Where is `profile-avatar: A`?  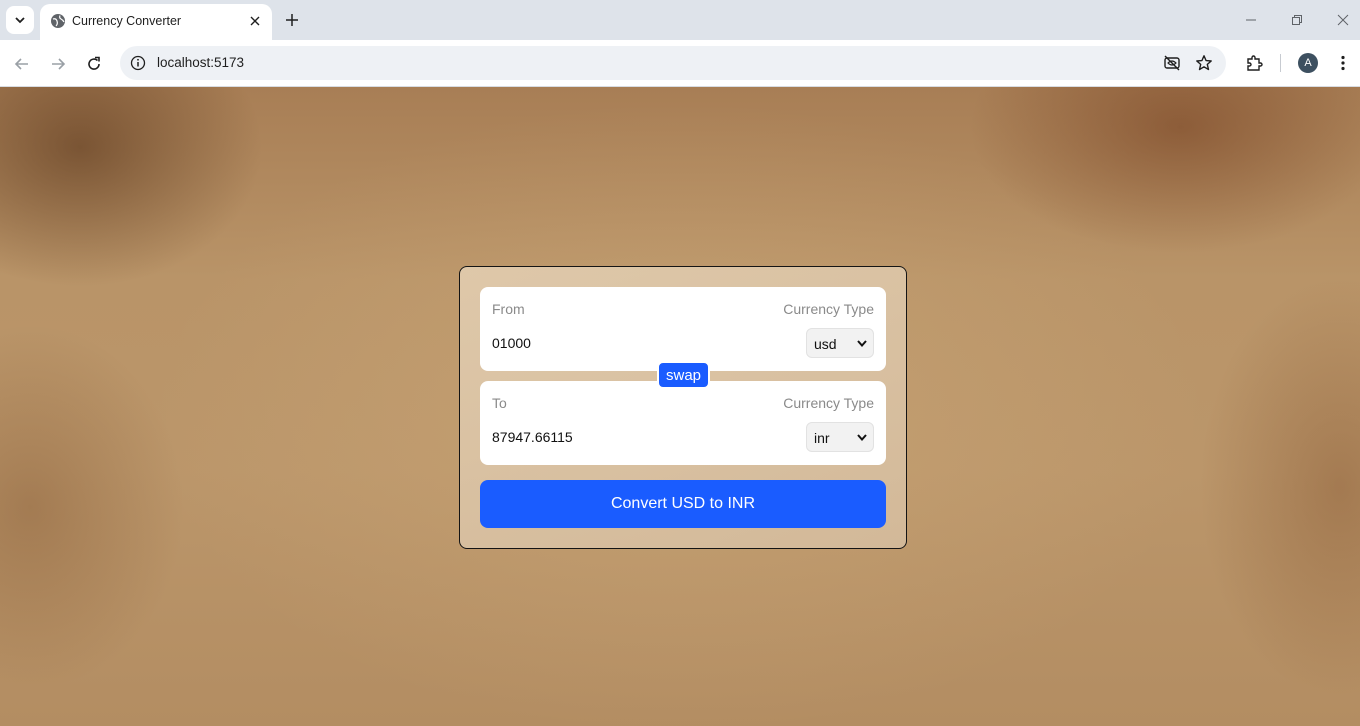 profile-avatar: A is located at coordinates (1308, 63).